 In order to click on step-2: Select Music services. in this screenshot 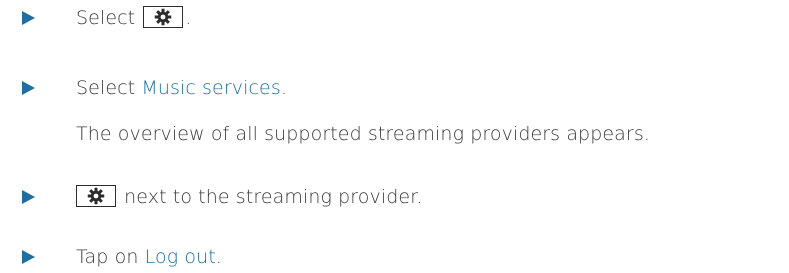, I will do `click(181, 88)`.